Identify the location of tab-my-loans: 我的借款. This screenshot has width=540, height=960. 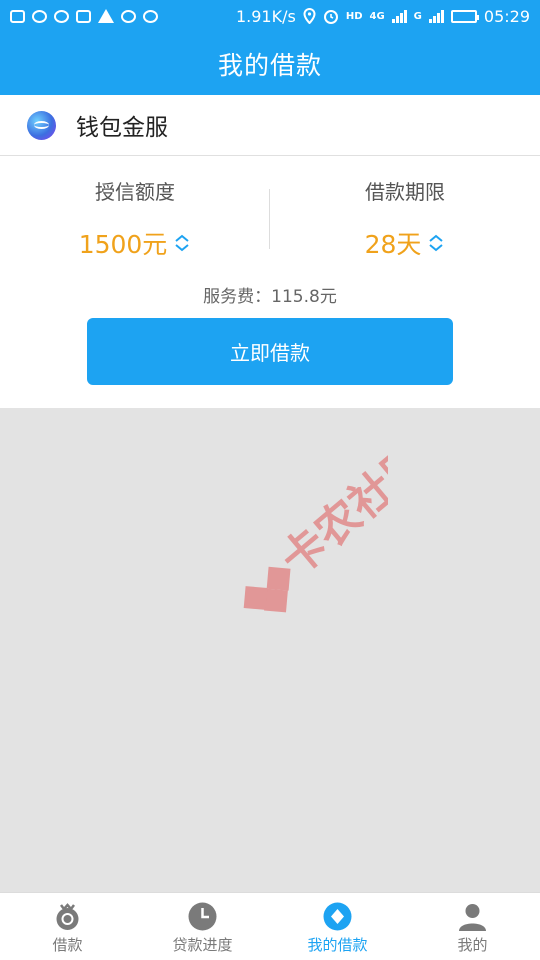
(337, 926).